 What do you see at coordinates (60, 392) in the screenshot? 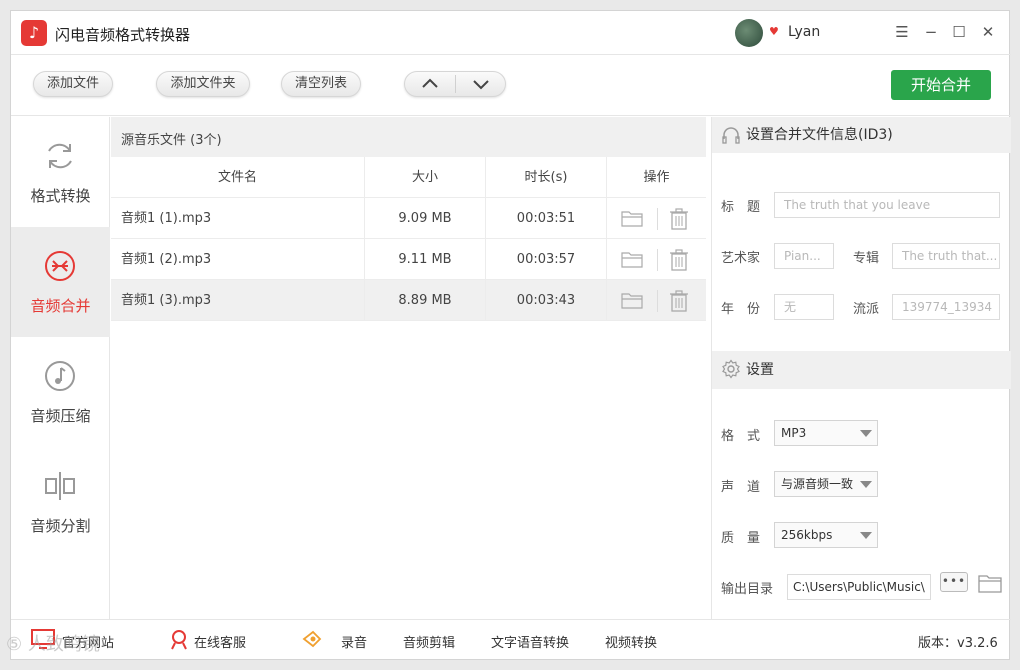
I see `sidebar-item-audio-compress: 音频压缩` at bounding box center [60, 392].